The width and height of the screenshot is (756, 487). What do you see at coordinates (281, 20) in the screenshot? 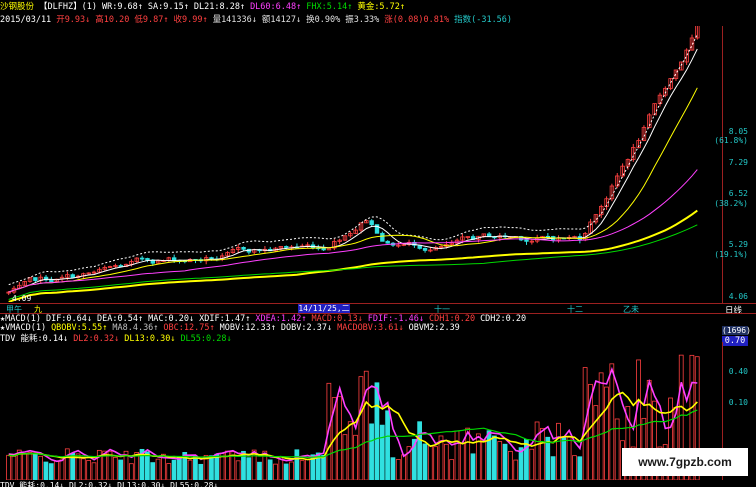
I see `header-quote2-5: 额14127↓` at bounding box center [281, 20].